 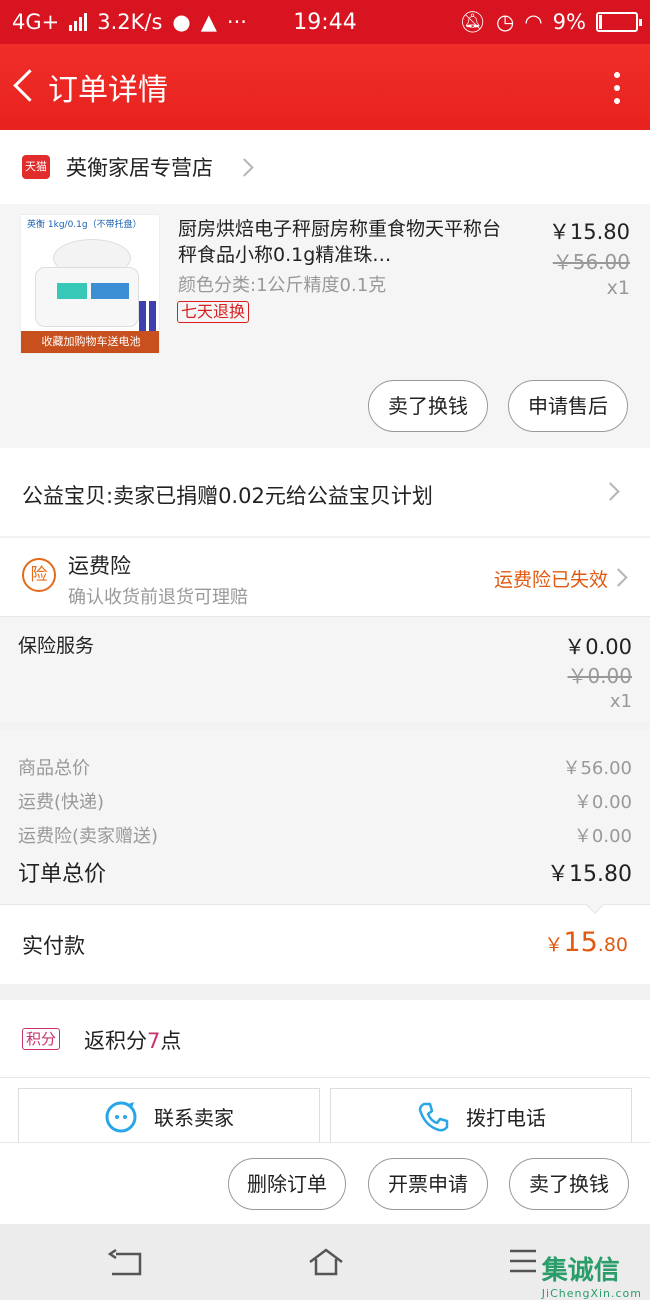 I want to click on product-quantity: x1, so click(x=618, y=288).